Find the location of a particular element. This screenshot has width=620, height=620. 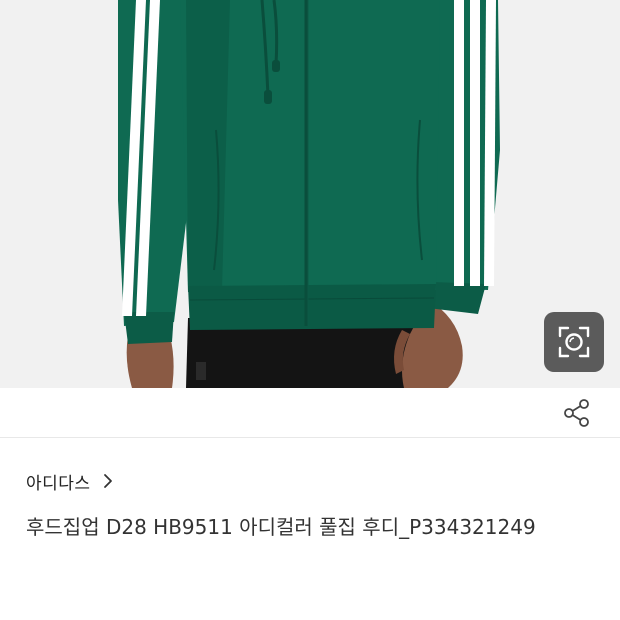

brand-link: 아디다스 is located at coordinates (69, 481).